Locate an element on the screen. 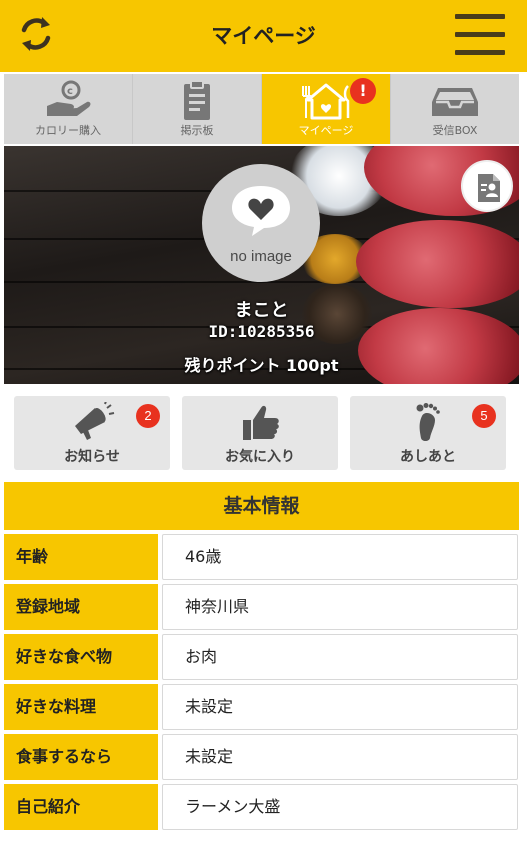 The image size is (527, 844). info-label: 年齢 is located at coordinates (81, 557).